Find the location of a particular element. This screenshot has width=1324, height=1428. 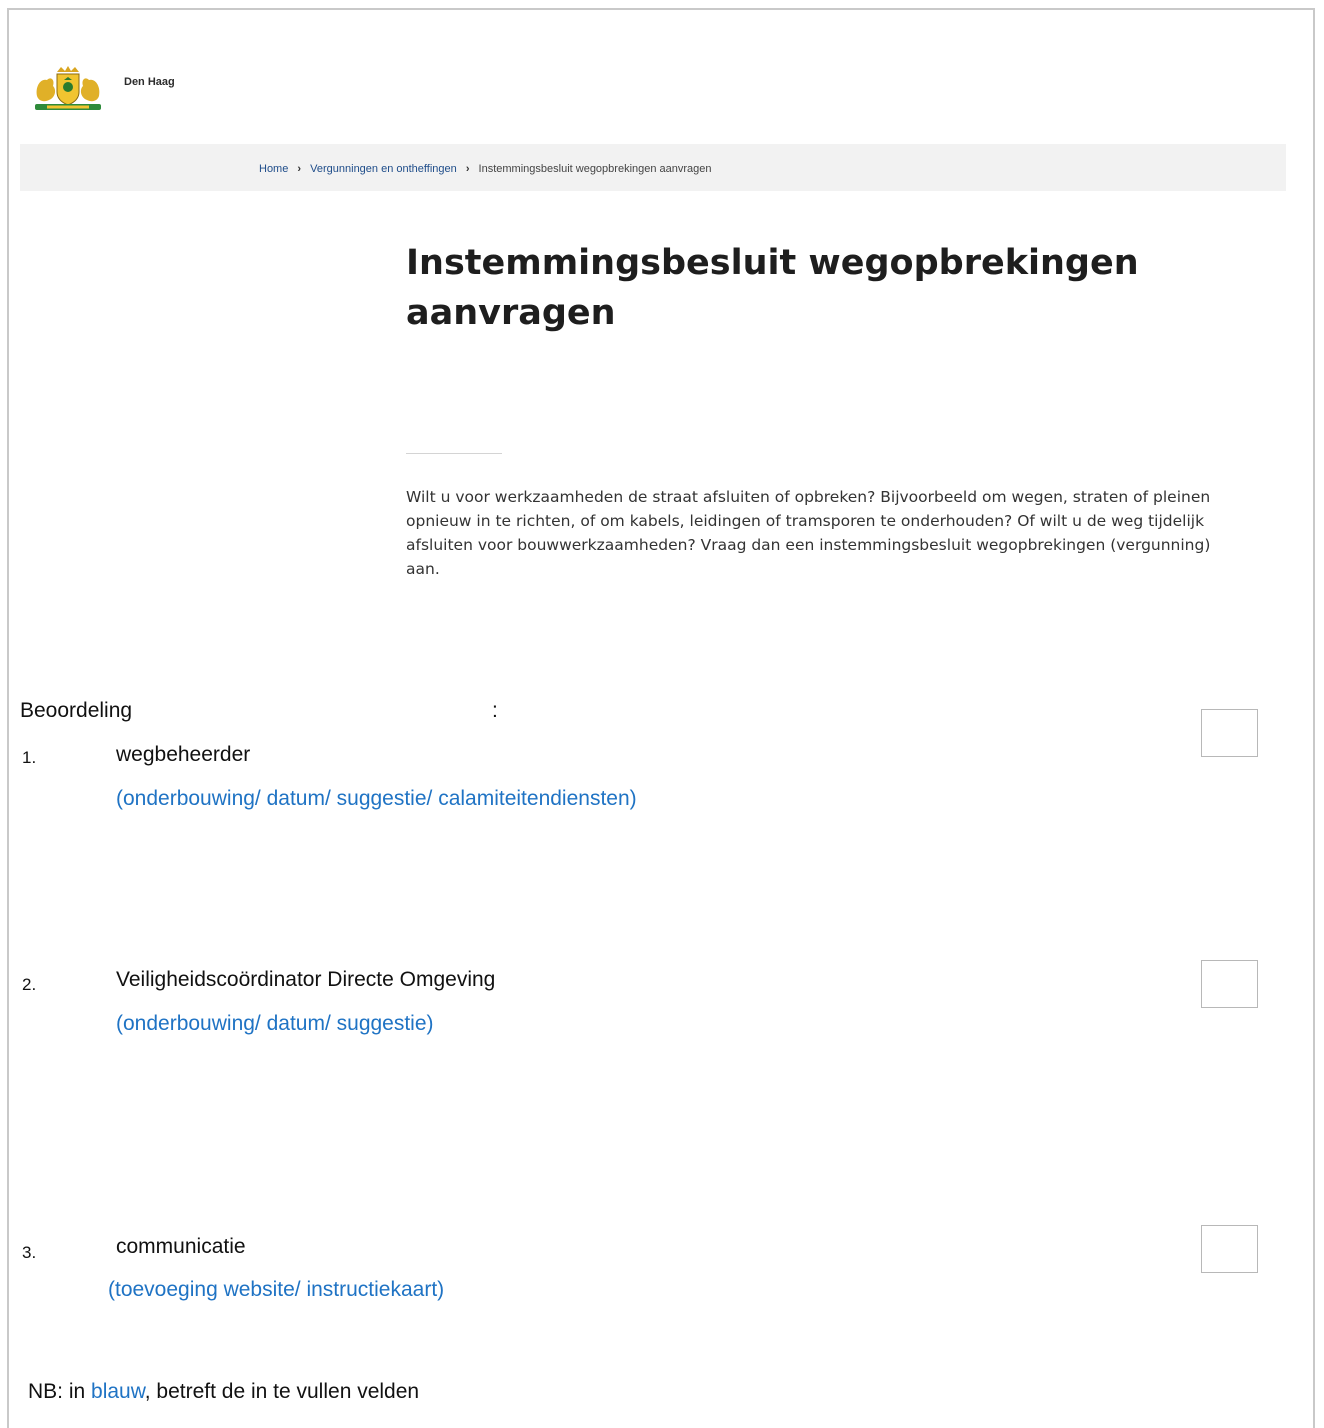

item-number: 2. is located at coordinates (29, 984).